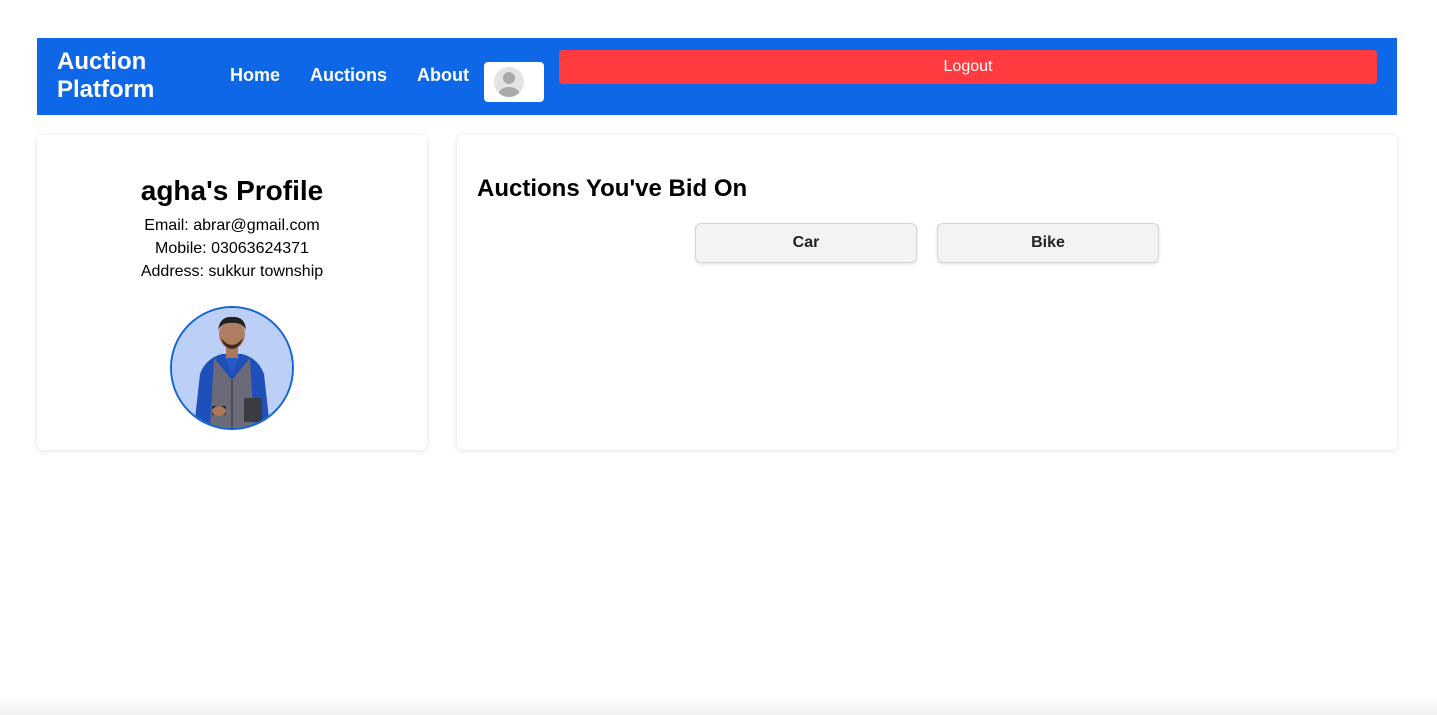  I want to click on logout-button: Logout, so click(968, 67).